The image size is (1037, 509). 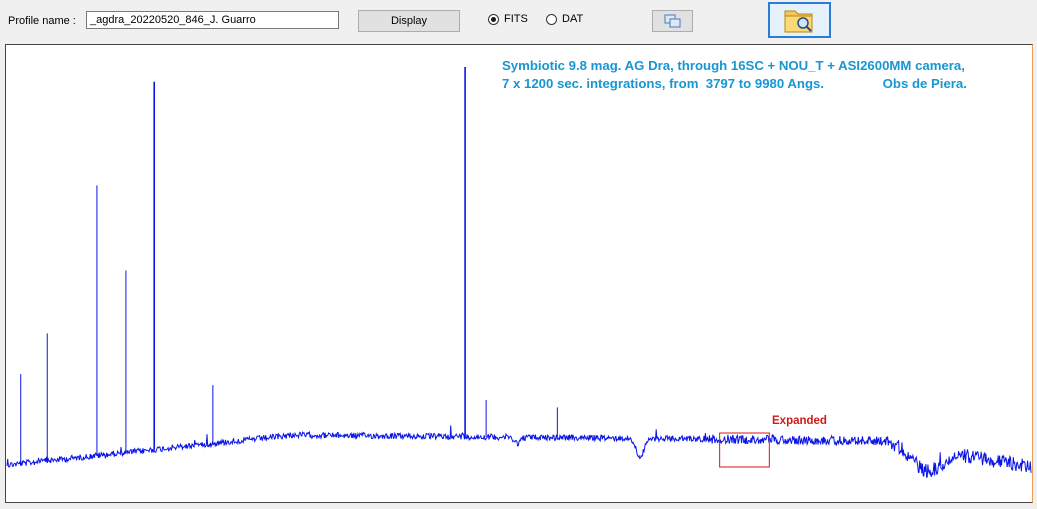 I want to click on fits-radio: FITS, so click(x=508, y=19).